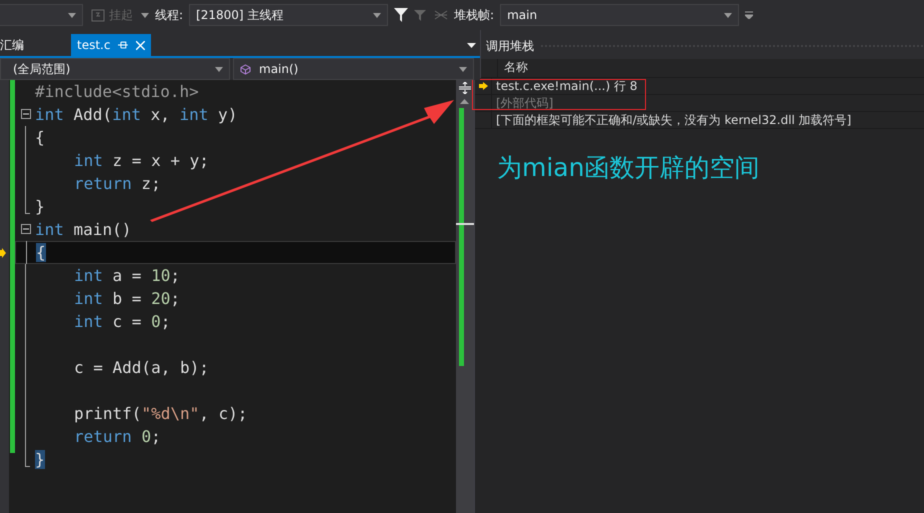 This screenshot has height=513, width=924. Describe the element at coordinates (474, 15) in the screenshot. I see `stack-frame-label: 堆栈帧:` at that location.